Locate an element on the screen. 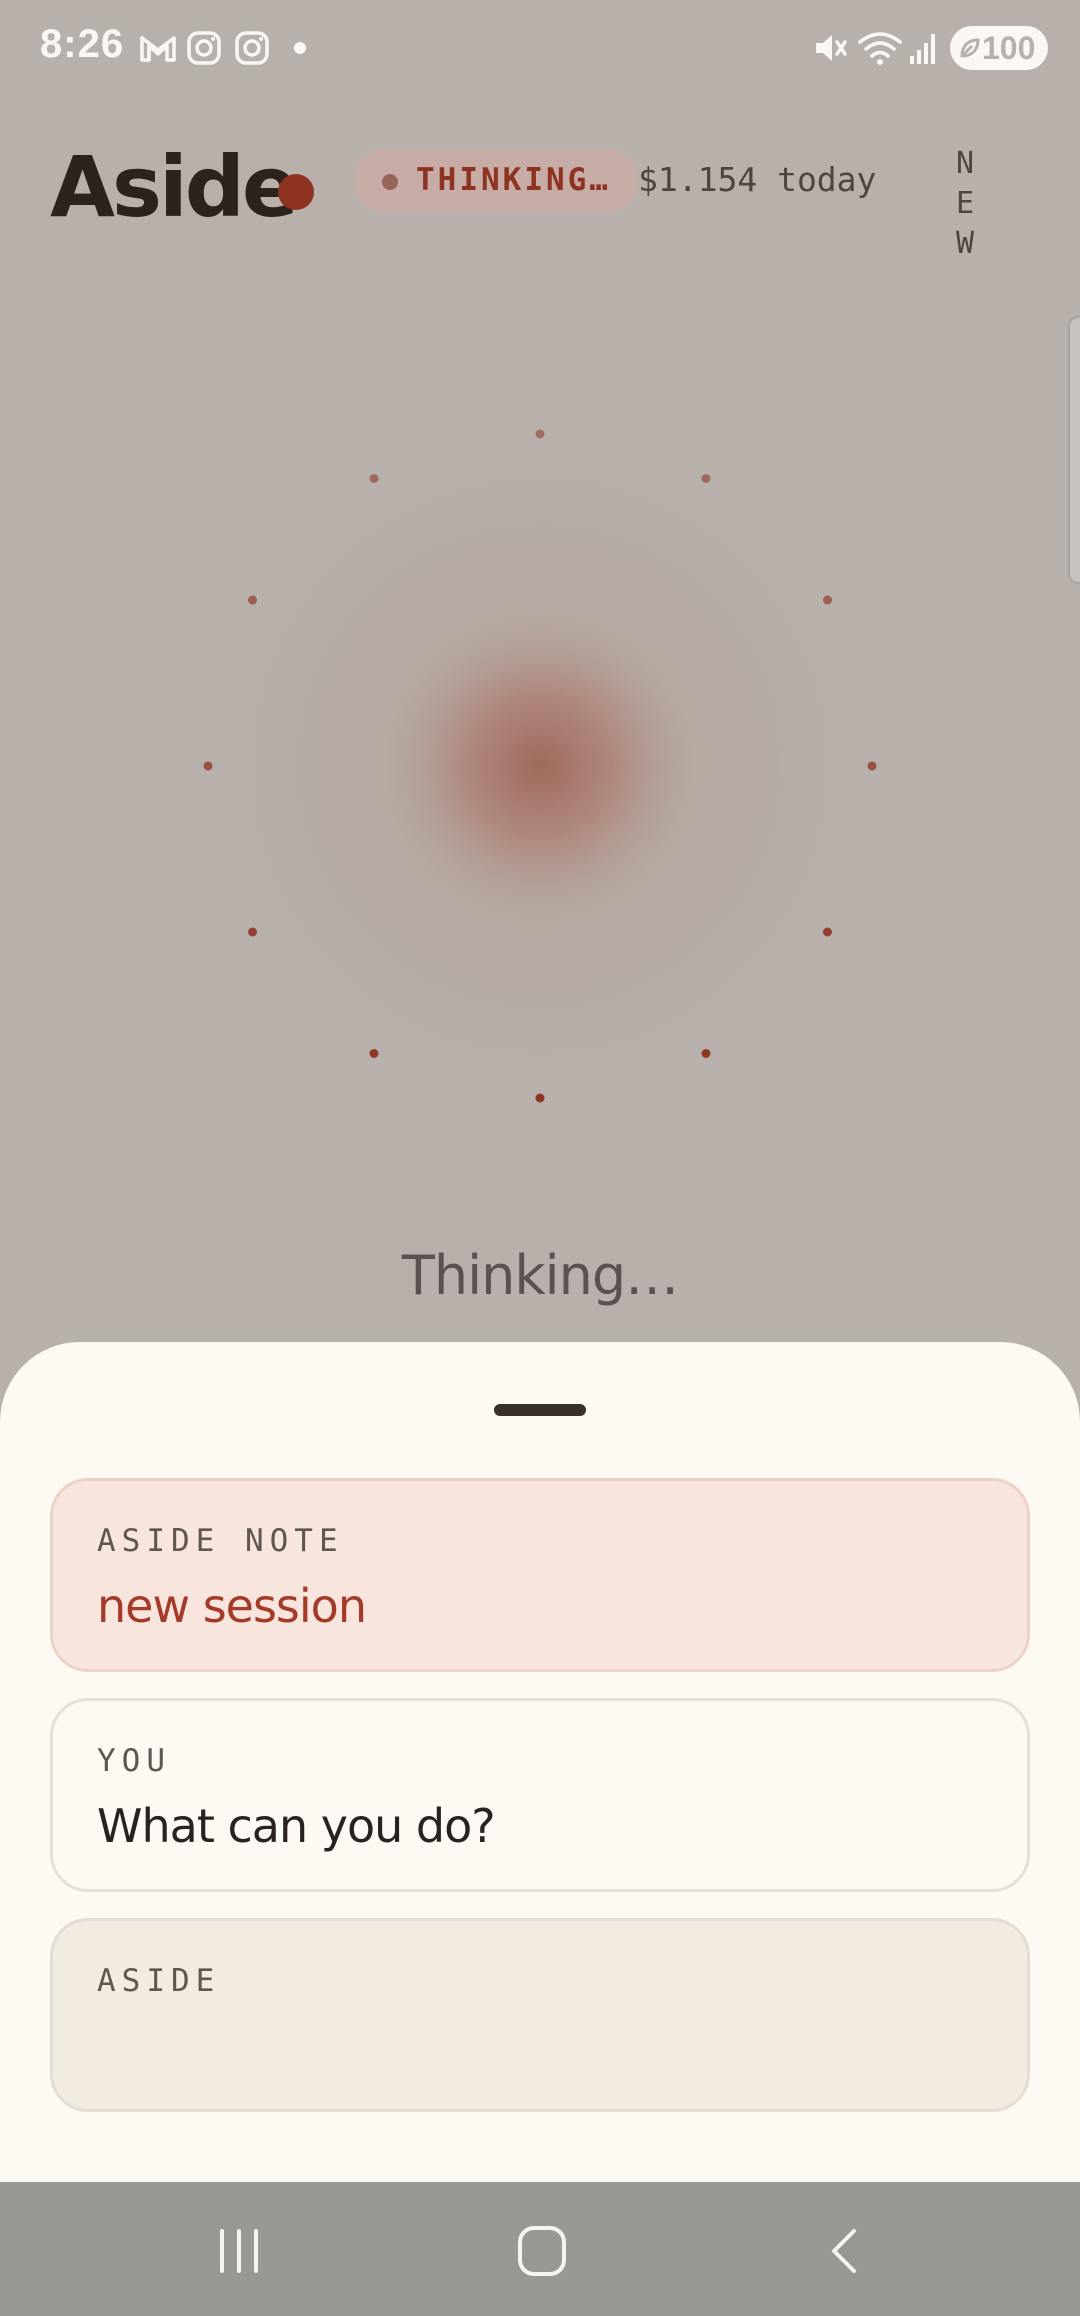 The image size is (1080, 2316). system-nav-bar is located at coordinates (540, 2249).